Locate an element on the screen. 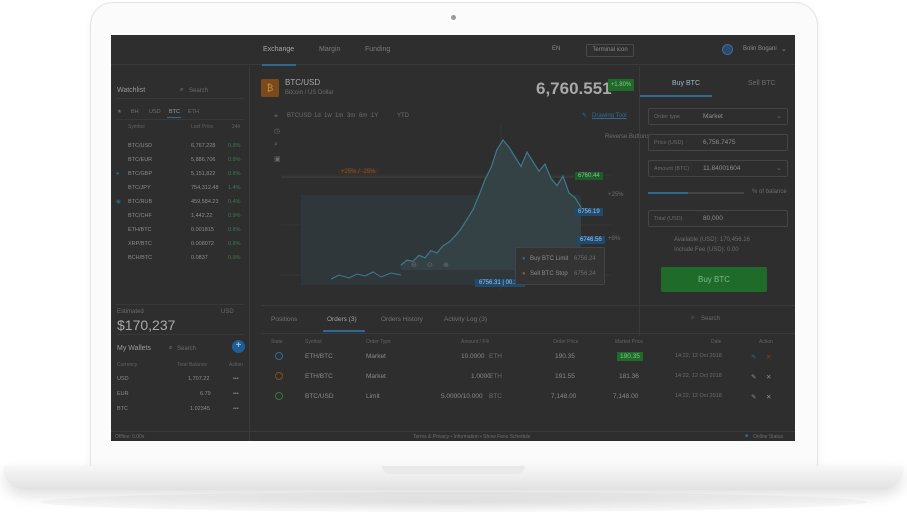 This screenshot has height=531, width=907. range-1m: 1m is located at coordinates (339, 116).